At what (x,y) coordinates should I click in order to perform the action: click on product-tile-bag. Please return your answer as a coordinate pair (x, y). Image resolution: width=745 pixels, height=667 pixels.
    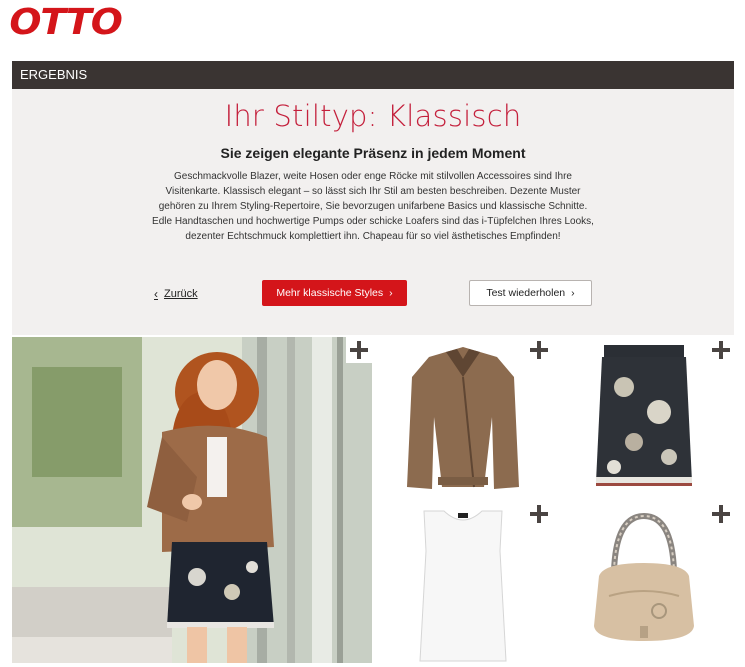
    Looking at the image, I should click on (644, 582).